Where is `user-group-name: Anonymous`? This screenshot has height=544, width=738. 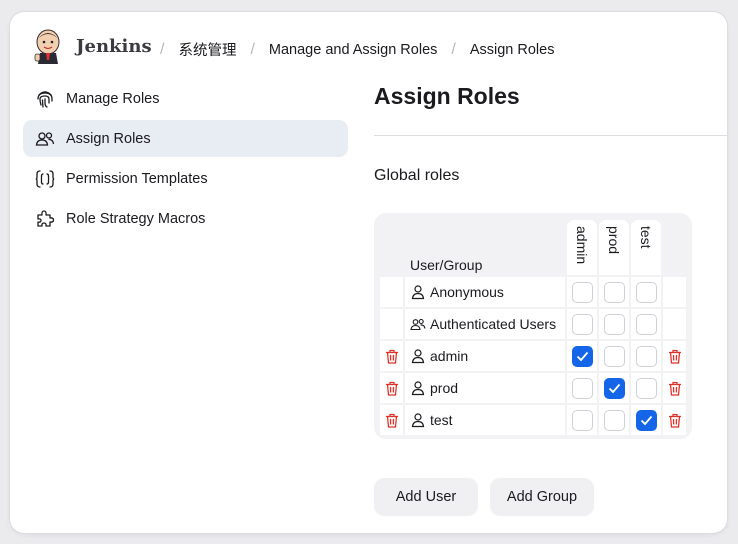
user-group-name: Anonymous is located at coordinates (467, 292).